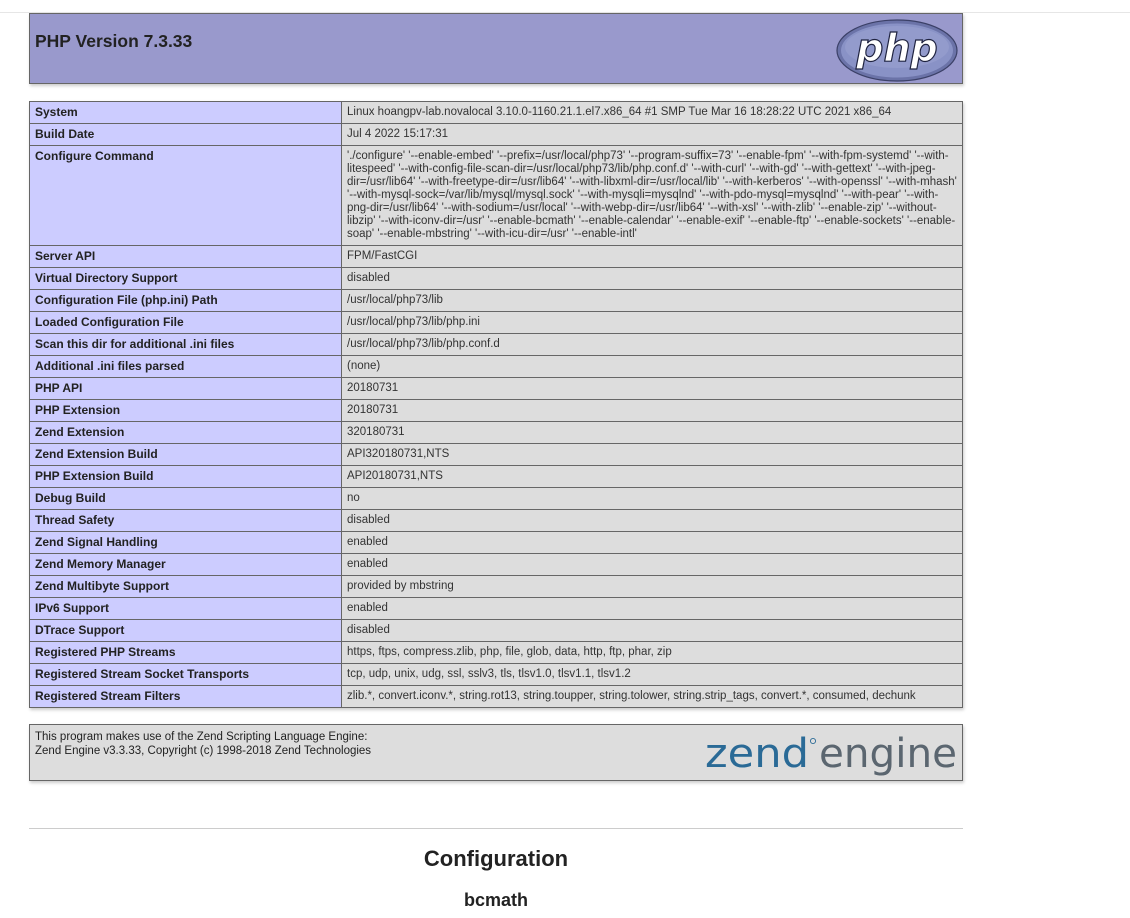 The image size is (1130, 918). I want to click on info-row: IPv6 Support enabled, so click(496, 608).